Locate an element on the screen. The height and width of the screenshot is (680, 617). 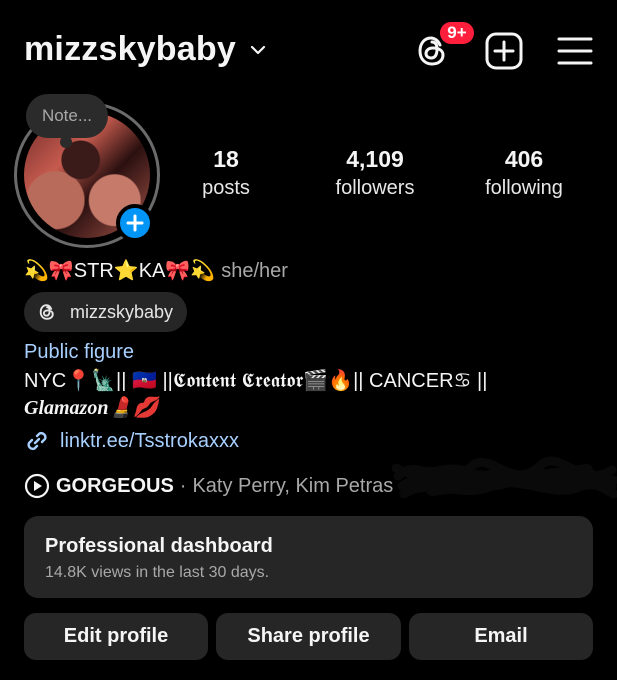
stat-posts-label: posts is located at coordinates (226, 188).